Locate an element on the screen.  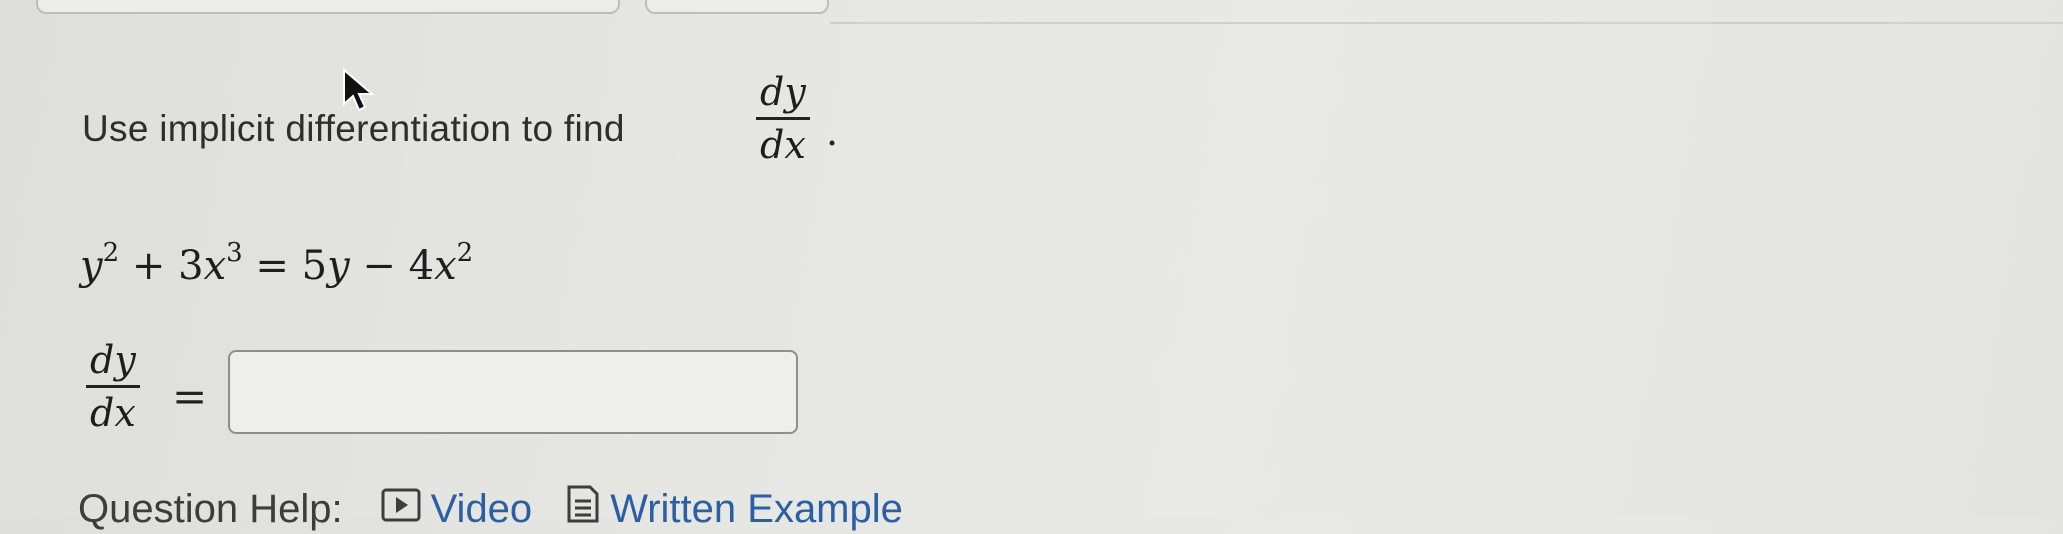
answer-input is located at coordinates (513, 392).